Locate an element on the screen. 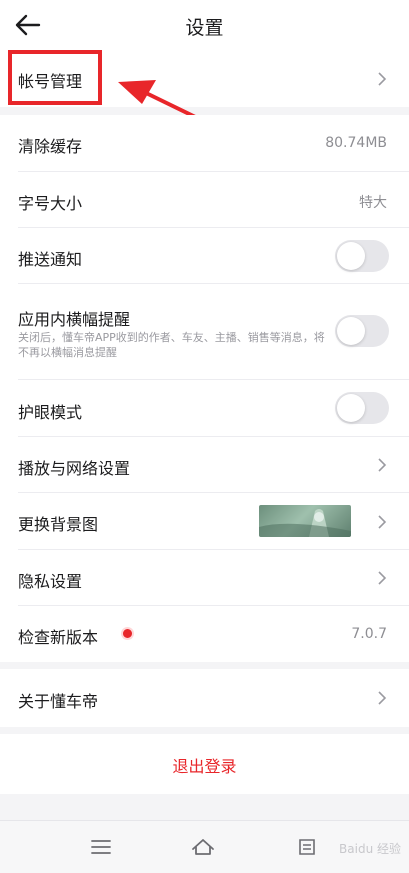 The image size is (409, 873). font-size-label: 字号大小 is located at coordinates (50, 203).